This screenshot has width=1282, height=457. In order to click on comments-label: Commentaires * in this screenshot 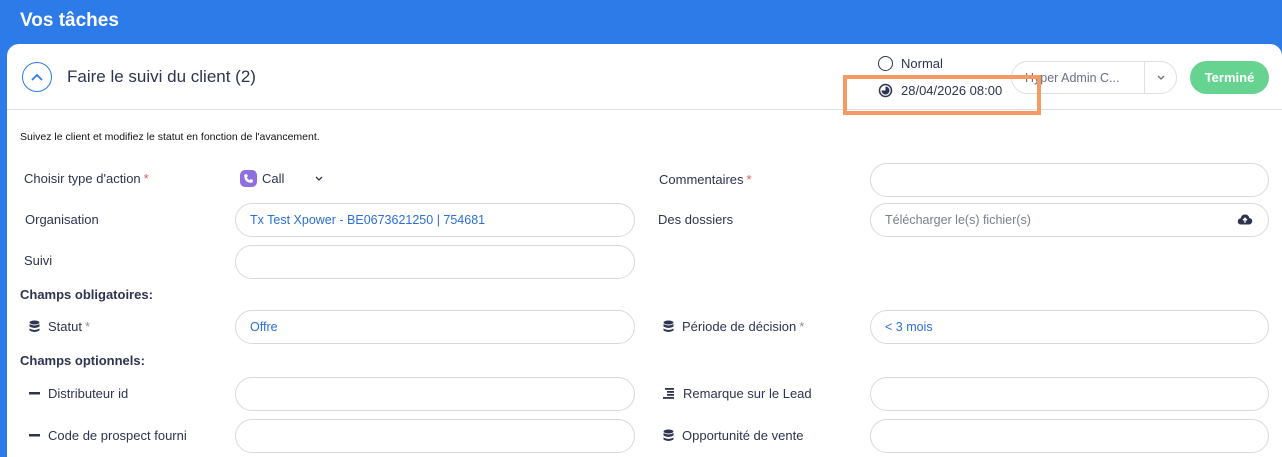, I will do `click(705, 179)`.